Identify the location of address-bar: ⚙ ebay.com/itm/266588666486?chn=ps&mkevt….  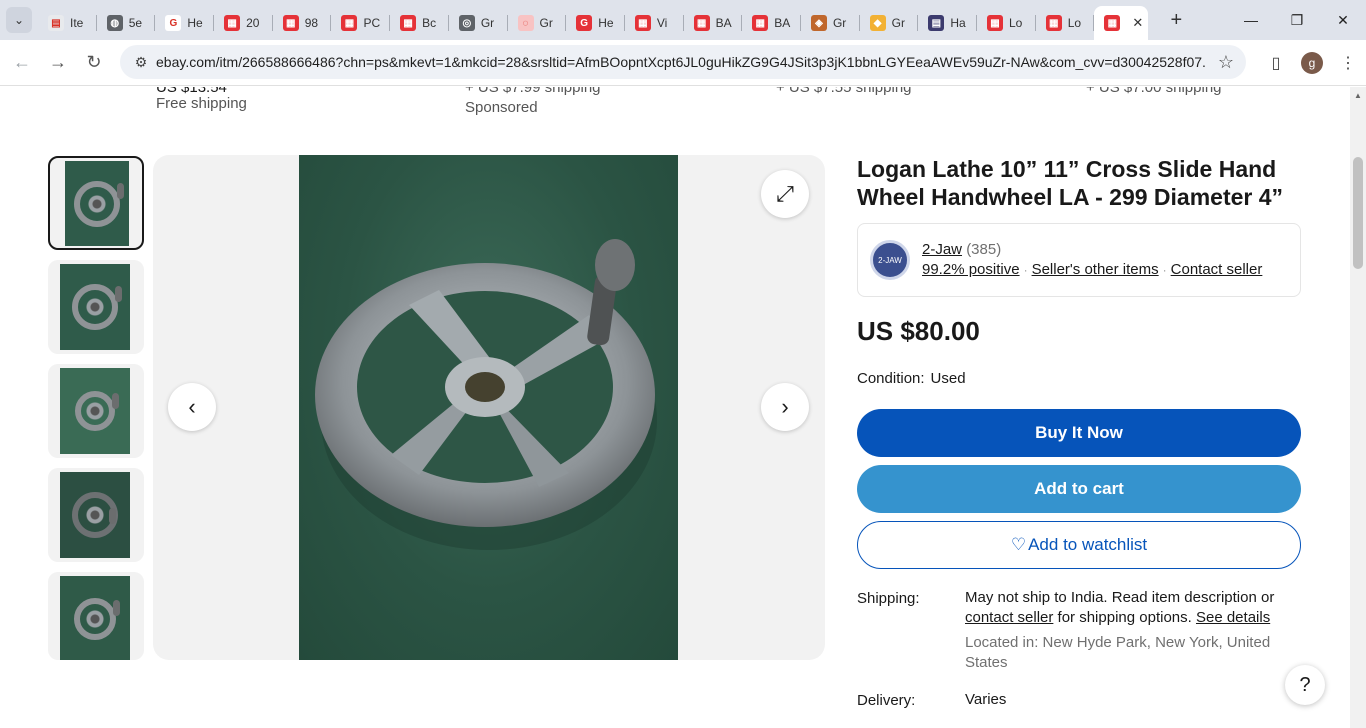
(683, 62).